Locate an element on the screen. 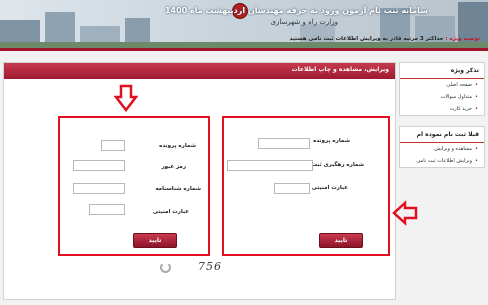  refresh-captcha-icon is located at coordinates (165, 267).